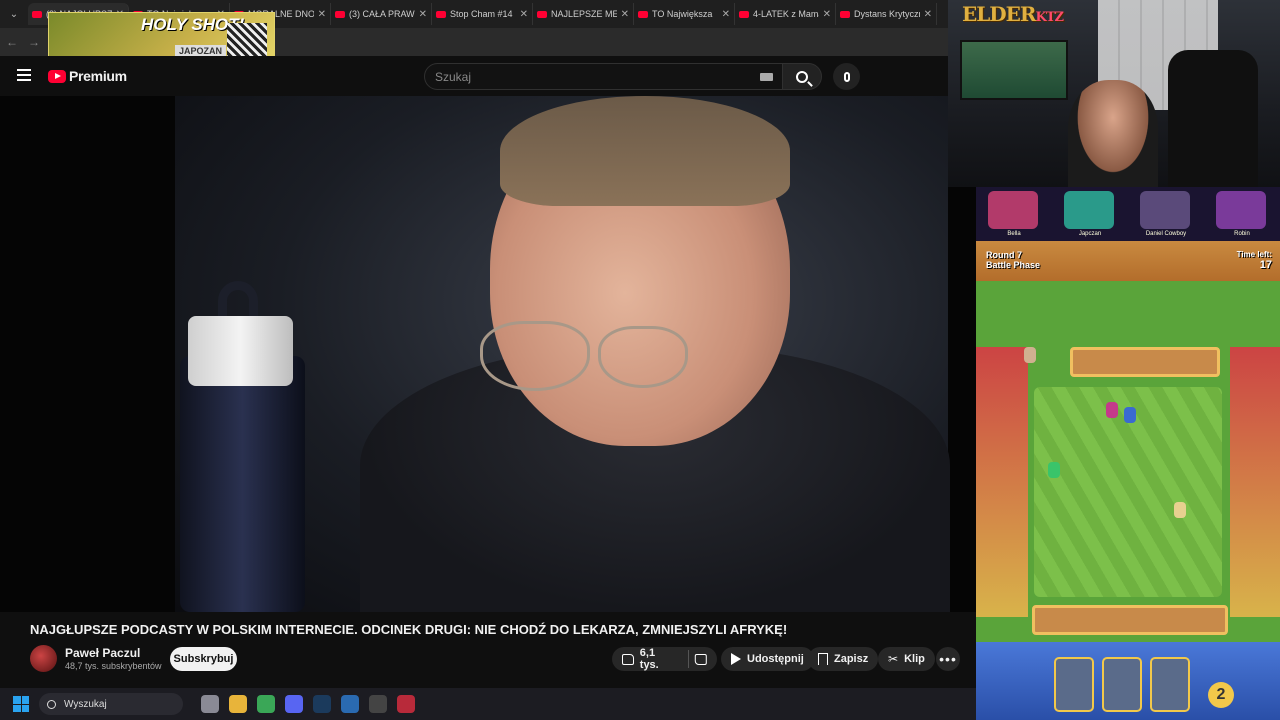  What do you see at coordinates (1130, 620) in the screenshot?
I see `player-bench` at bounding box center [1130, 620].